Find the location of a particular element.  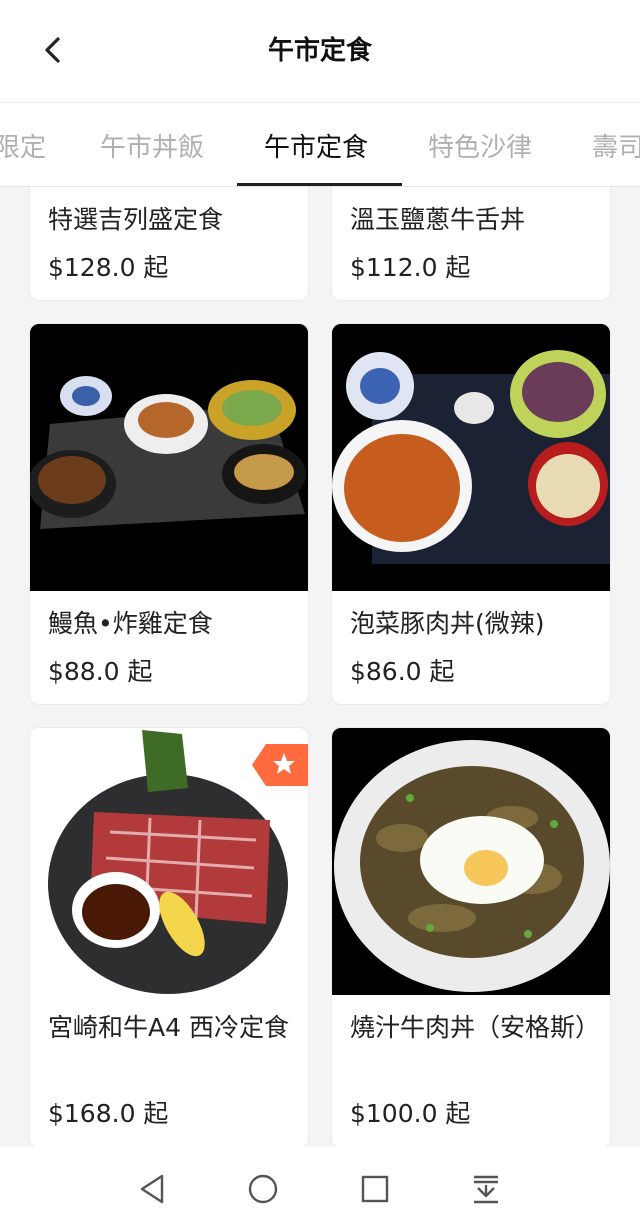

product-name: 鰻魚•炸雞定食 is located at coordinates (130, 623).